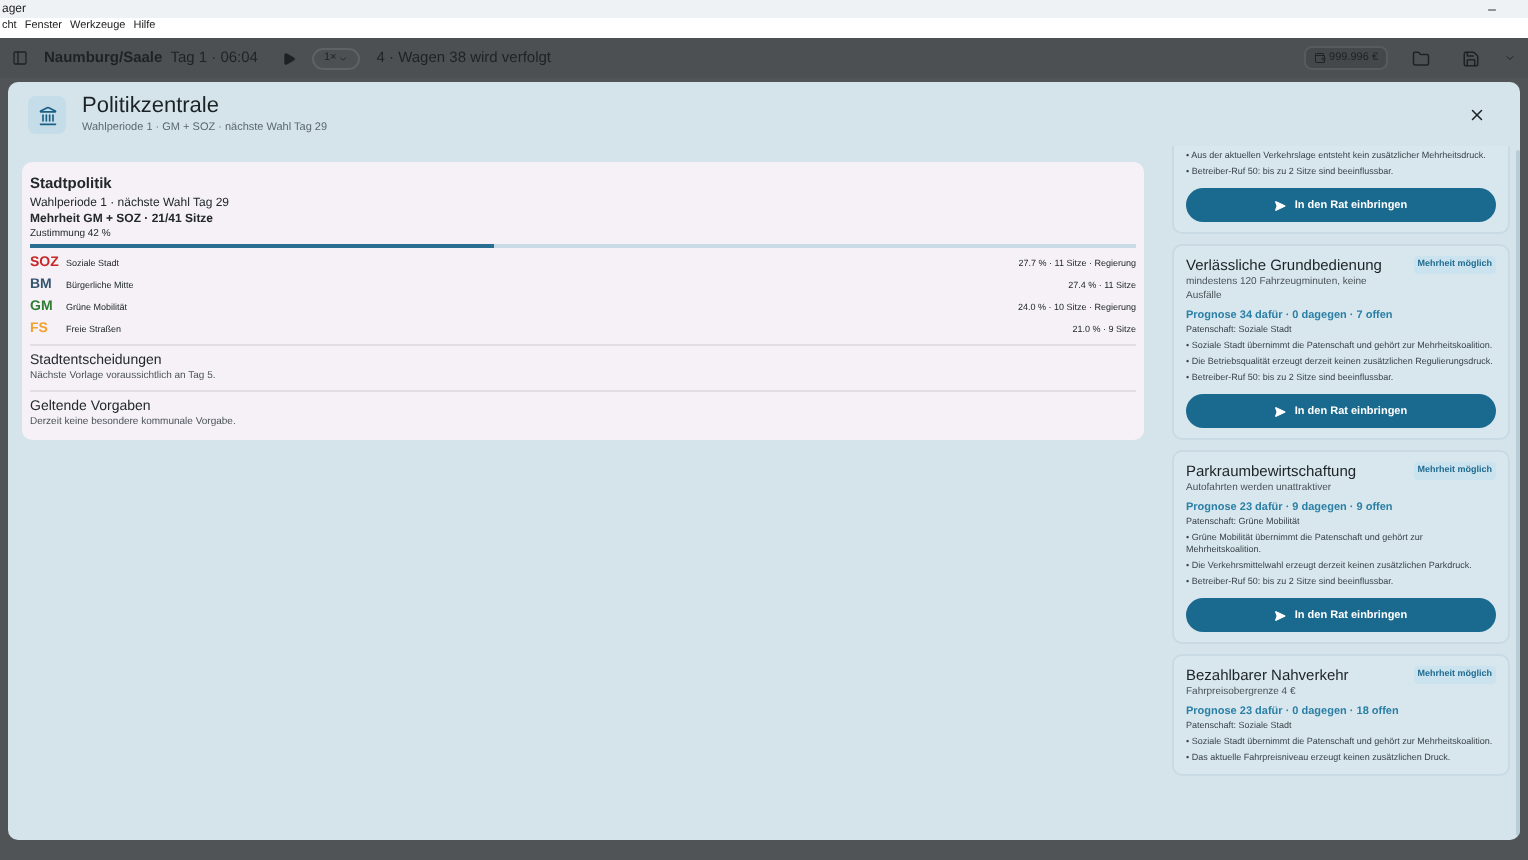 The image size is (1528, 860). What do you see at coordinates (288, 58) in the screenshot?
I see `play-icon` at bounding box center [288, 58].